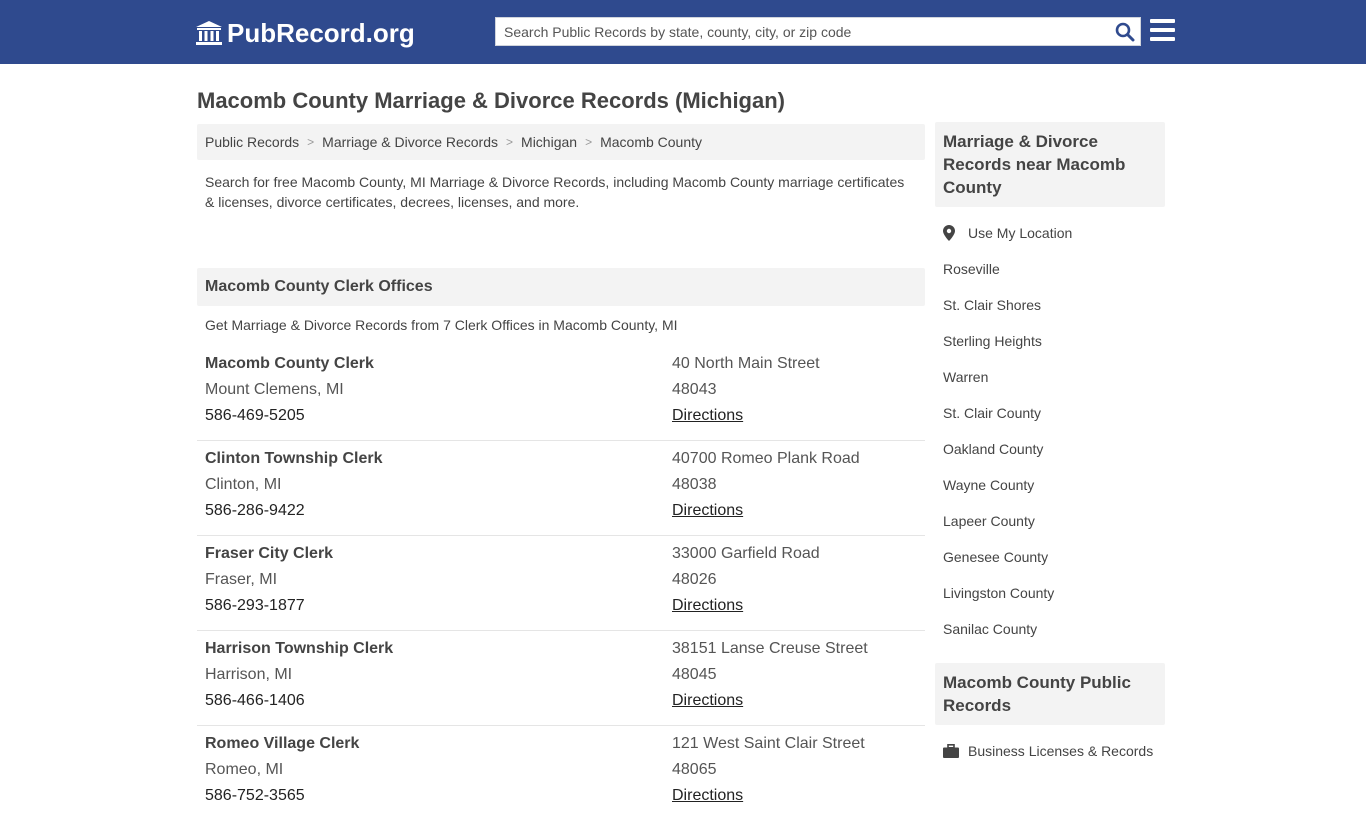  What do you see at coordinates (438, 744) in the screenshot?
I see `office-name: Romeo Village Clerk` at bounding box center [438, 744].